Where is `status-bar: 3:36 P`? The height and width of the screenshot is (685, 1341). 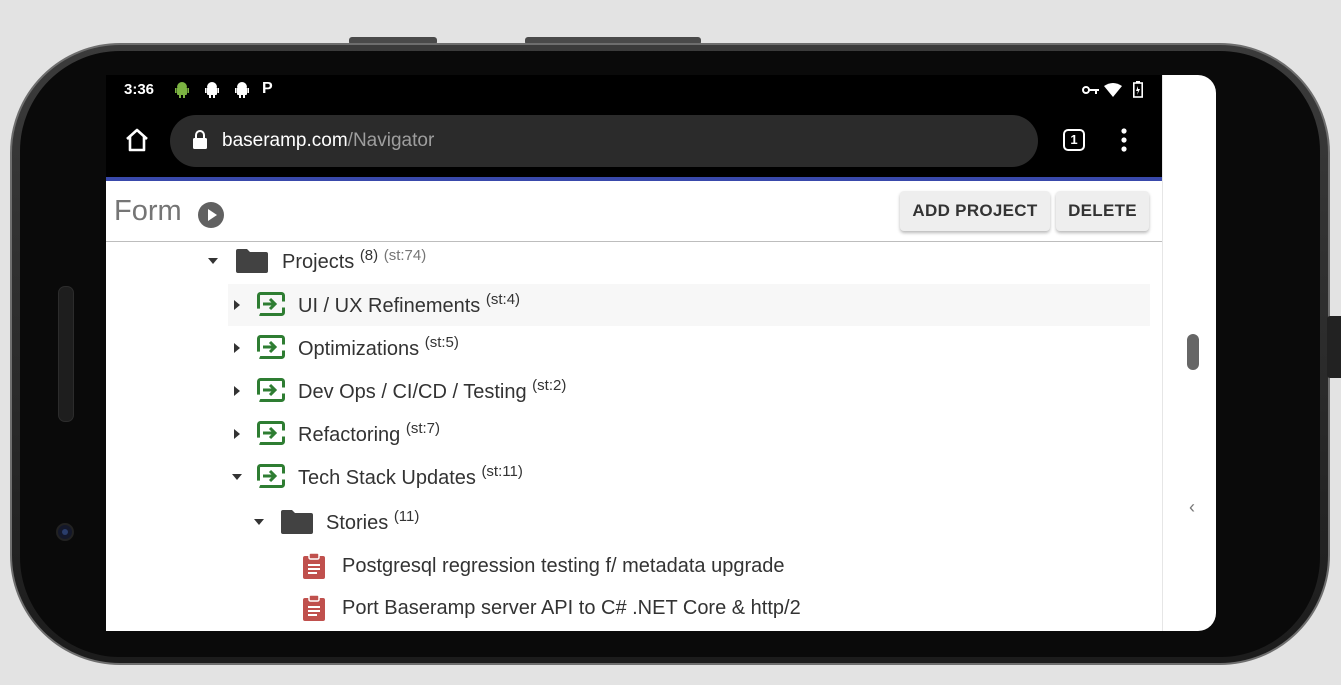
status-bar: 3:36 P is located at coordinates (634, 90).